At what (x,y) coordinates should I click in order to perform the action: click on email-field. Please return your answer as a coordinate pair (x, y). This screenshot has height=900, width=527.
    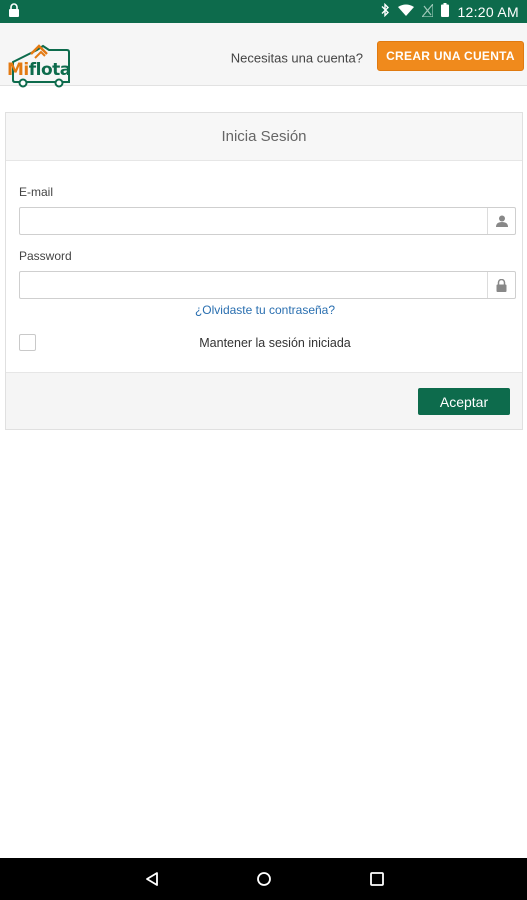
    Looking at the image, I should click on (251, 221).